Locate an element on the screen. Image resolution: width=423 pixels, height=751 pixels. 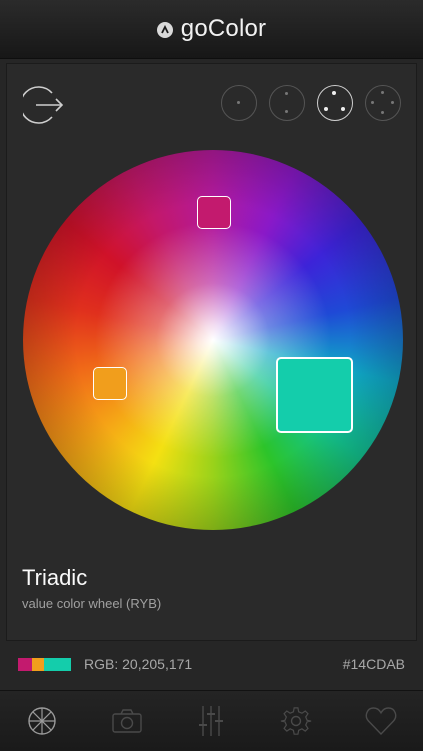
app-logo-icon is located at coordinates (164, 30).